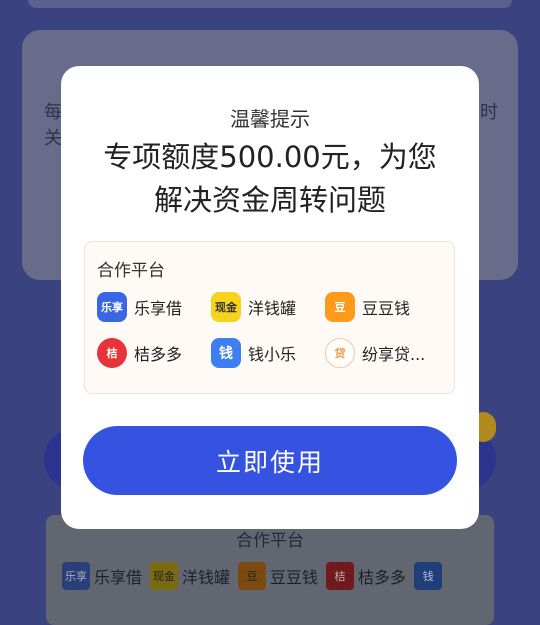  What do you see at coordinates (53, 112) in the screenshot?
I see `background-card-text: 每` at bounding box center [53, 112].